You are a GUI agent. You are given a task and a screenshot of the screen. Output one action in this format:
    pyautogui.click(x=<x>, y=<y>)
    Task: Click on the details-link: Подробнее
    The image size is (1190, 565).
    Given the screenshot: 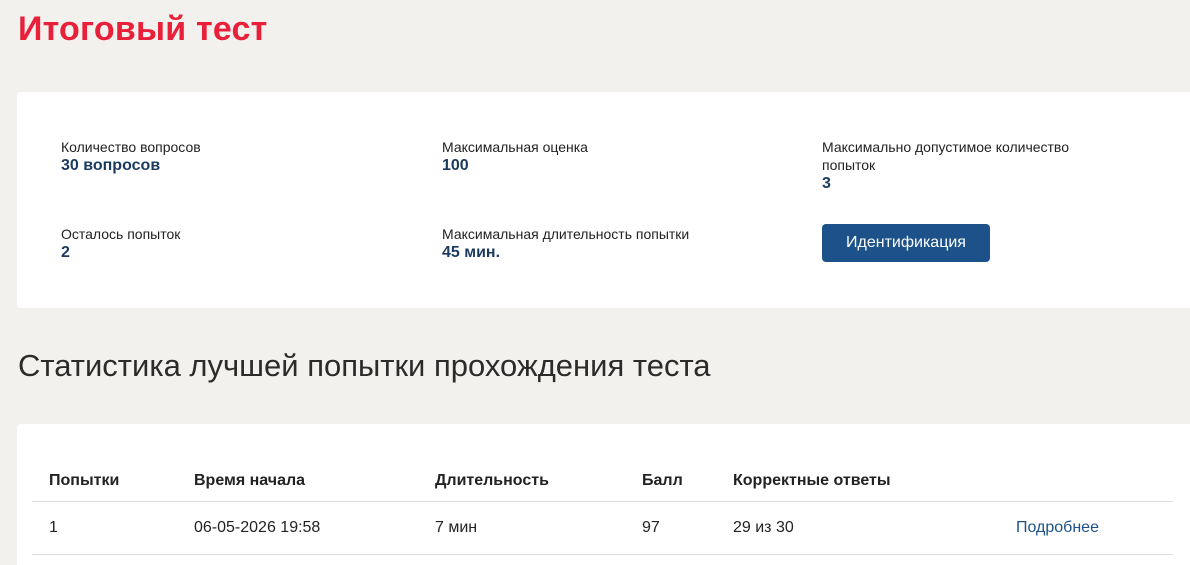 What is the action you would take?
    pyautogui.click(x=1057, y=527)
    